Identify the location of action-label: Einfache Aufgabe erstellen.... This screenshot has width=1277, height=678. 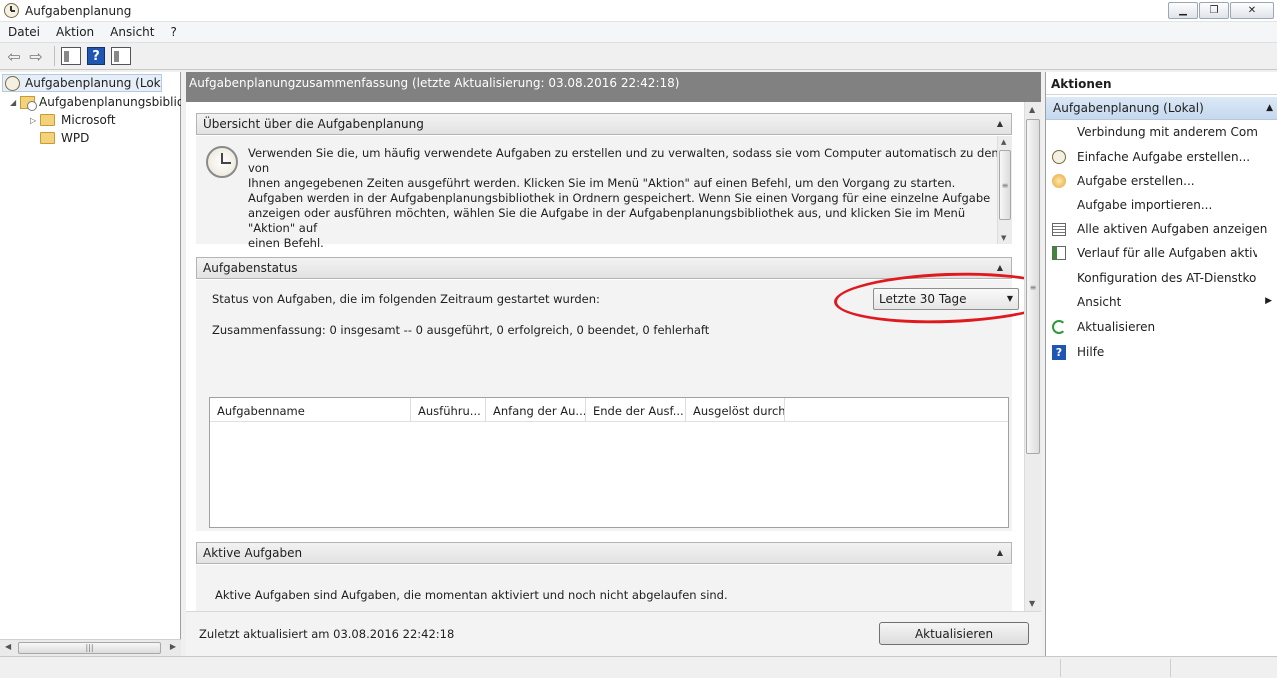
(1164, 157).